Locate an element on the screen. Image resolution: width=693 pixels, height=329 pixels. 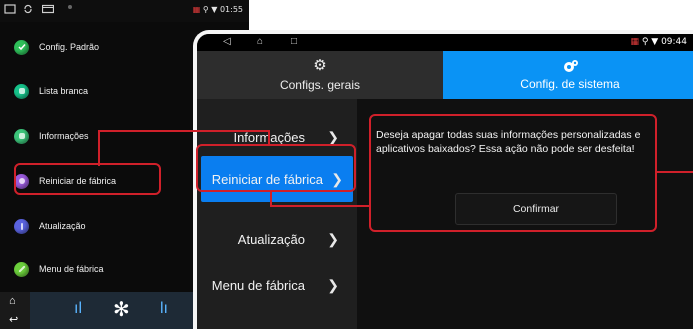
window-icon is located at coordinates (10, 9).